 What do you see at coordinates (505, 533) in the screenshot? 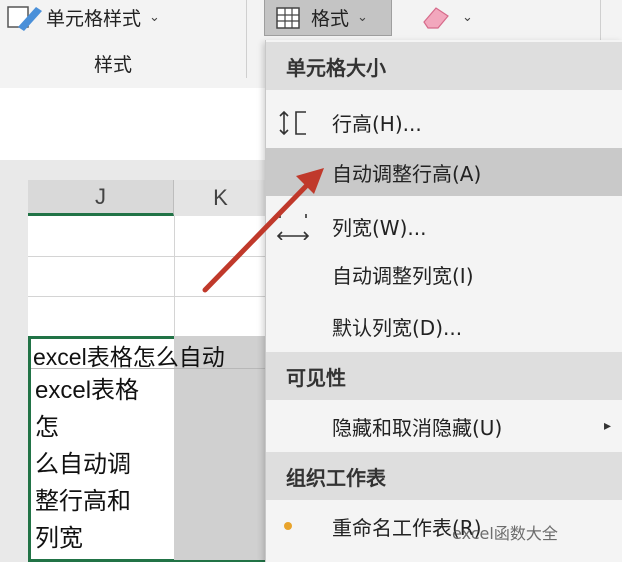
I see `watermark-text: excel函数大全` at bounding box center [505, 533].